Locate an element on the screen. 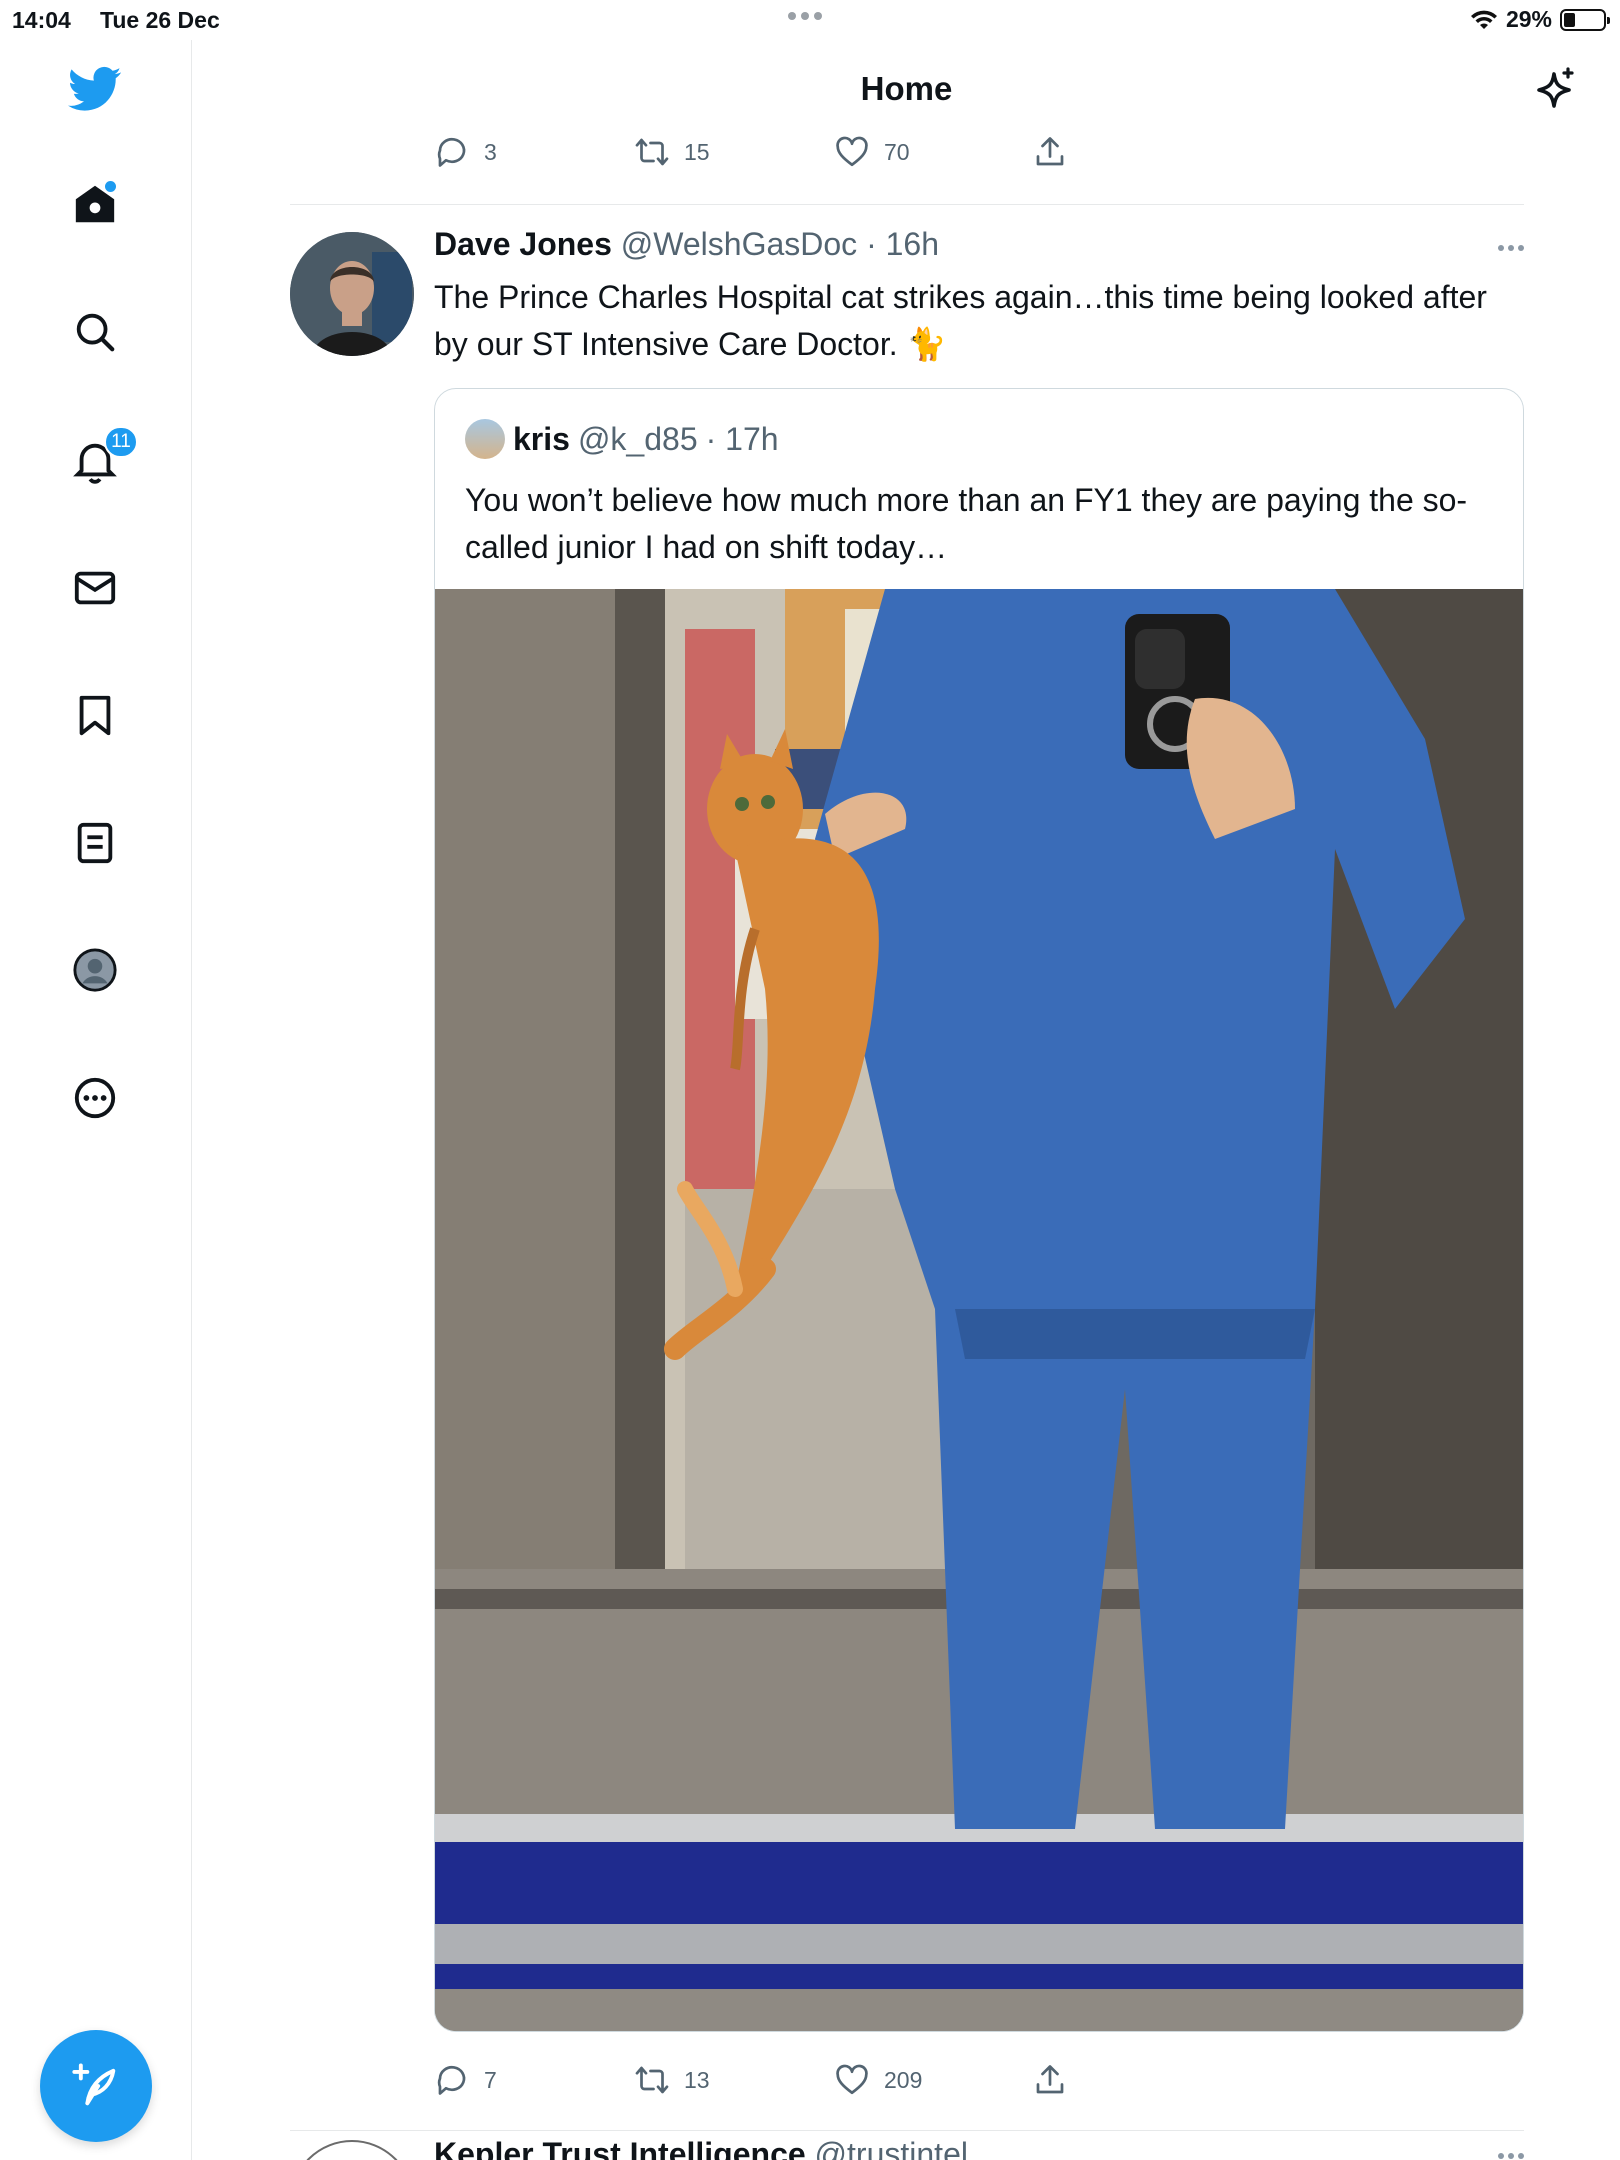 This screenshot has width=1620, height=2160. twitter-logo-icon is located at coordinates (95, 89).